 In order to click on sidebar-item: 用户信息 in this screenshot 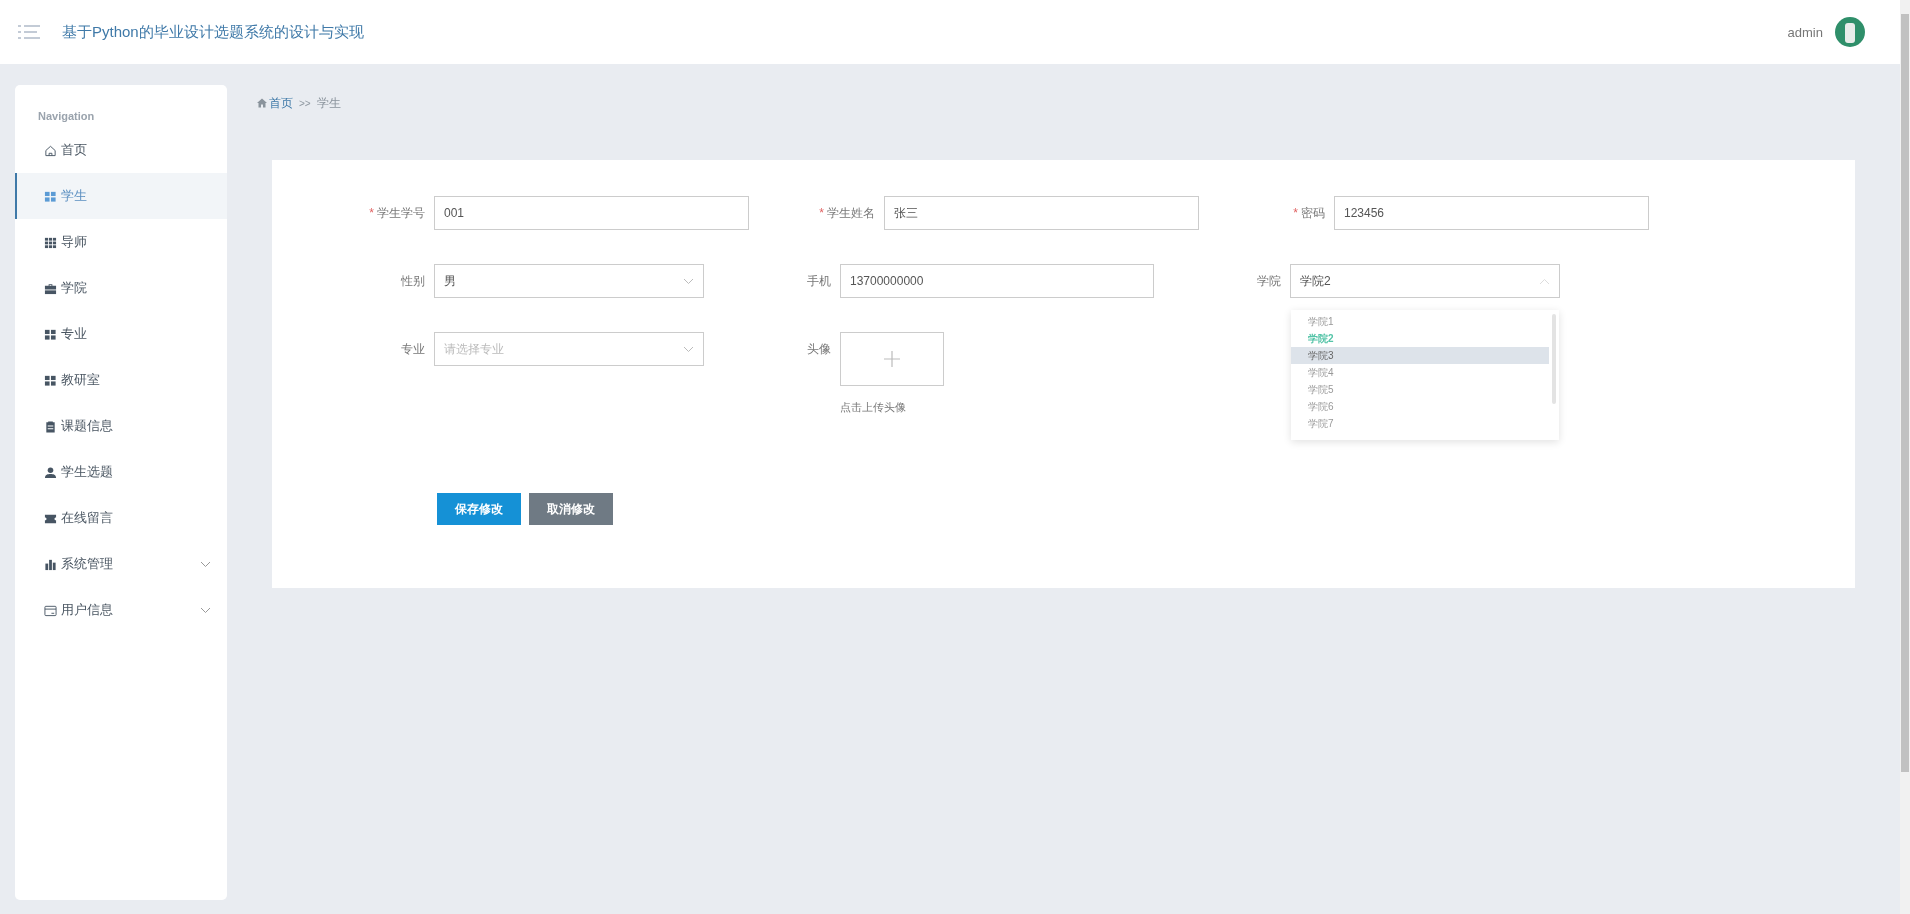, I will do `click(121, 610)`.